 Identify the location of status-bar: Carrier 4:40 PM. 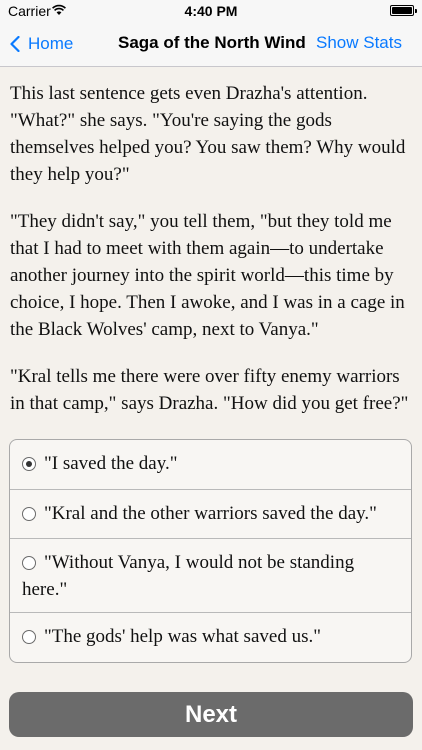
(211, 11).